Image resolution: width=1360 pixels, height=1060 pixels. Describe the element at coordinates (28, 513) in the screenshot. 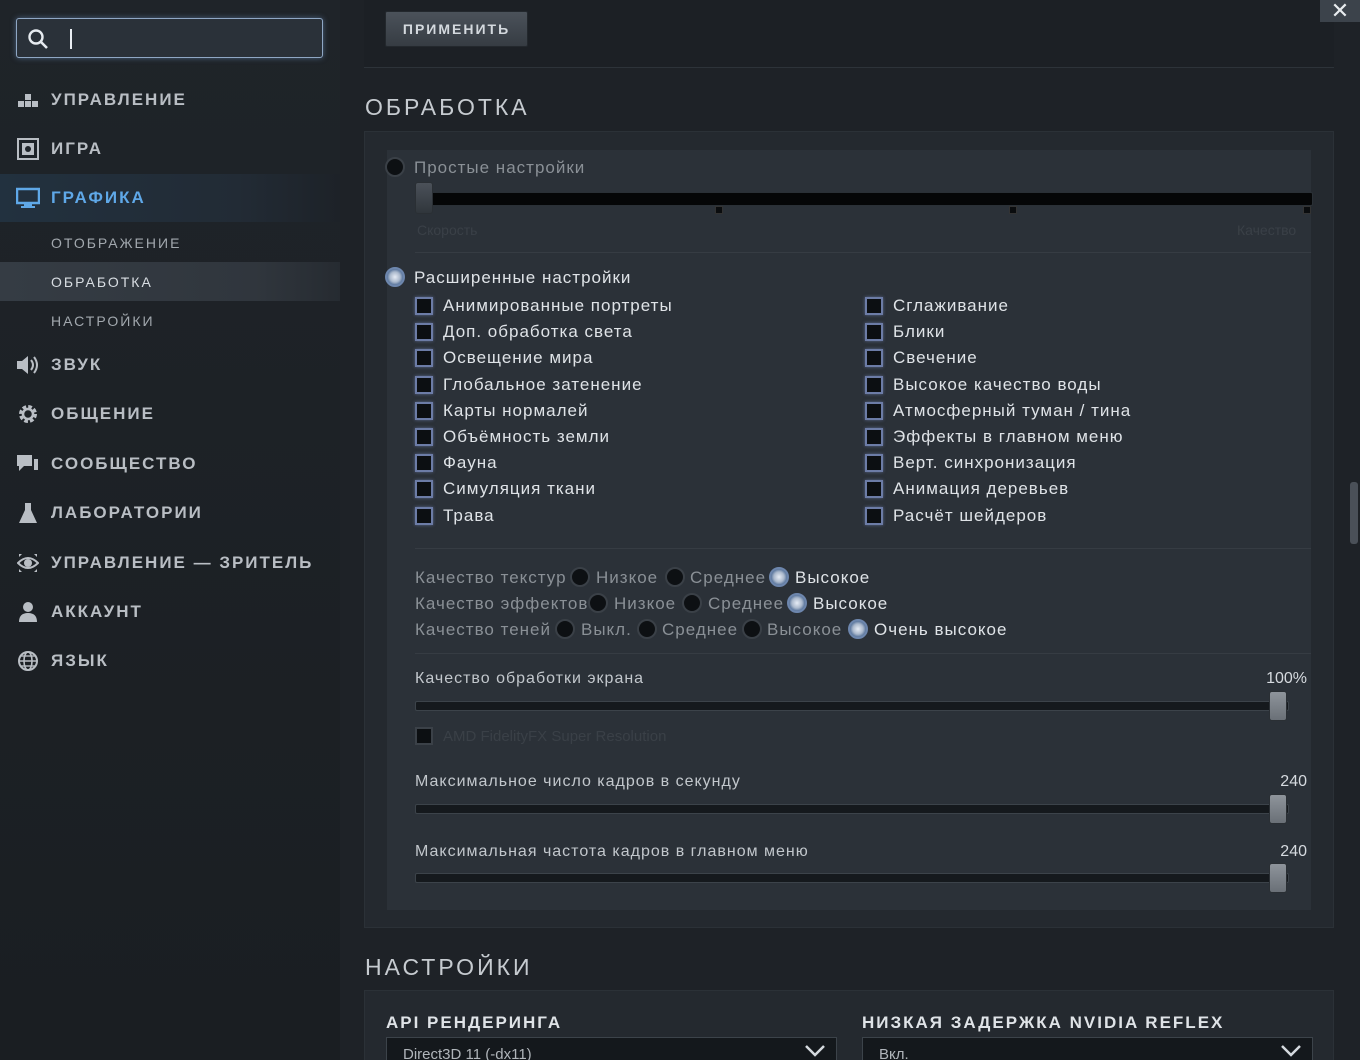

I see `flask-icon` at that location.